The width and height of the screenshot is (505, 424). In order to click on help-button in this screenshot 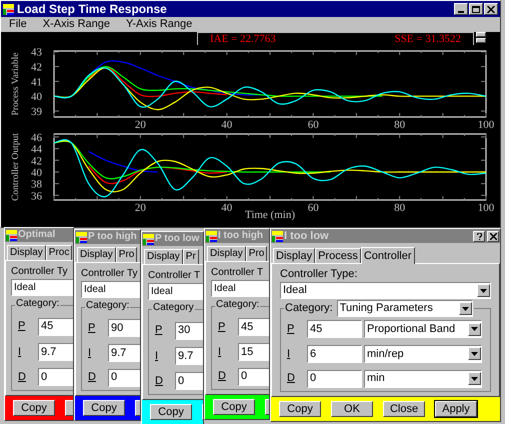, I will do `click(479, 236)`.